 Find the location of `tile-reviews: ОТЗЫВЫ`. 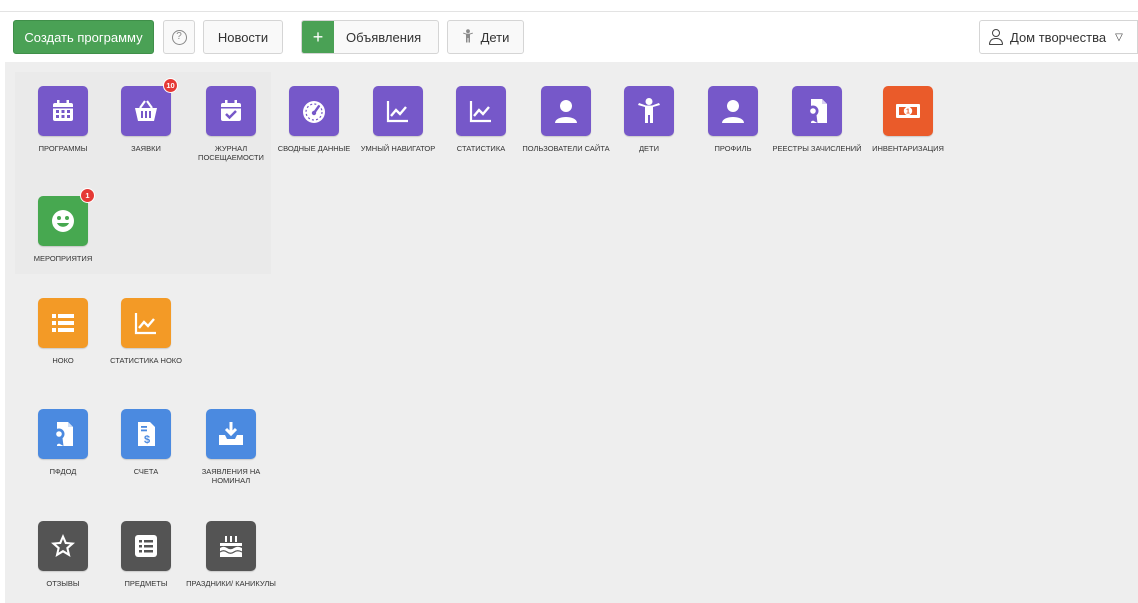

tile-reviews: ОТЗЫВЫ is located at coordinates (63, 554).